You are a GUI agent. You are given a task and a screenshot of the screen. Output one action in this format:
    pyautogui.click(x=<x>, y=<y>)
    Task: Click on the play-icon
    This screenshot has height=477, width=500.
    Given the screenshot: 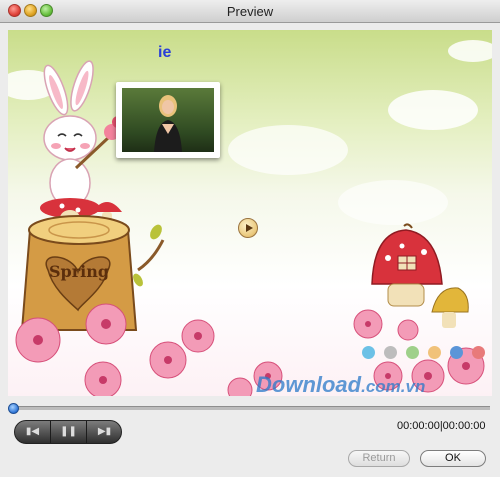 What is the action you would take?
    pyautogui.click(x=248, y=228)
    